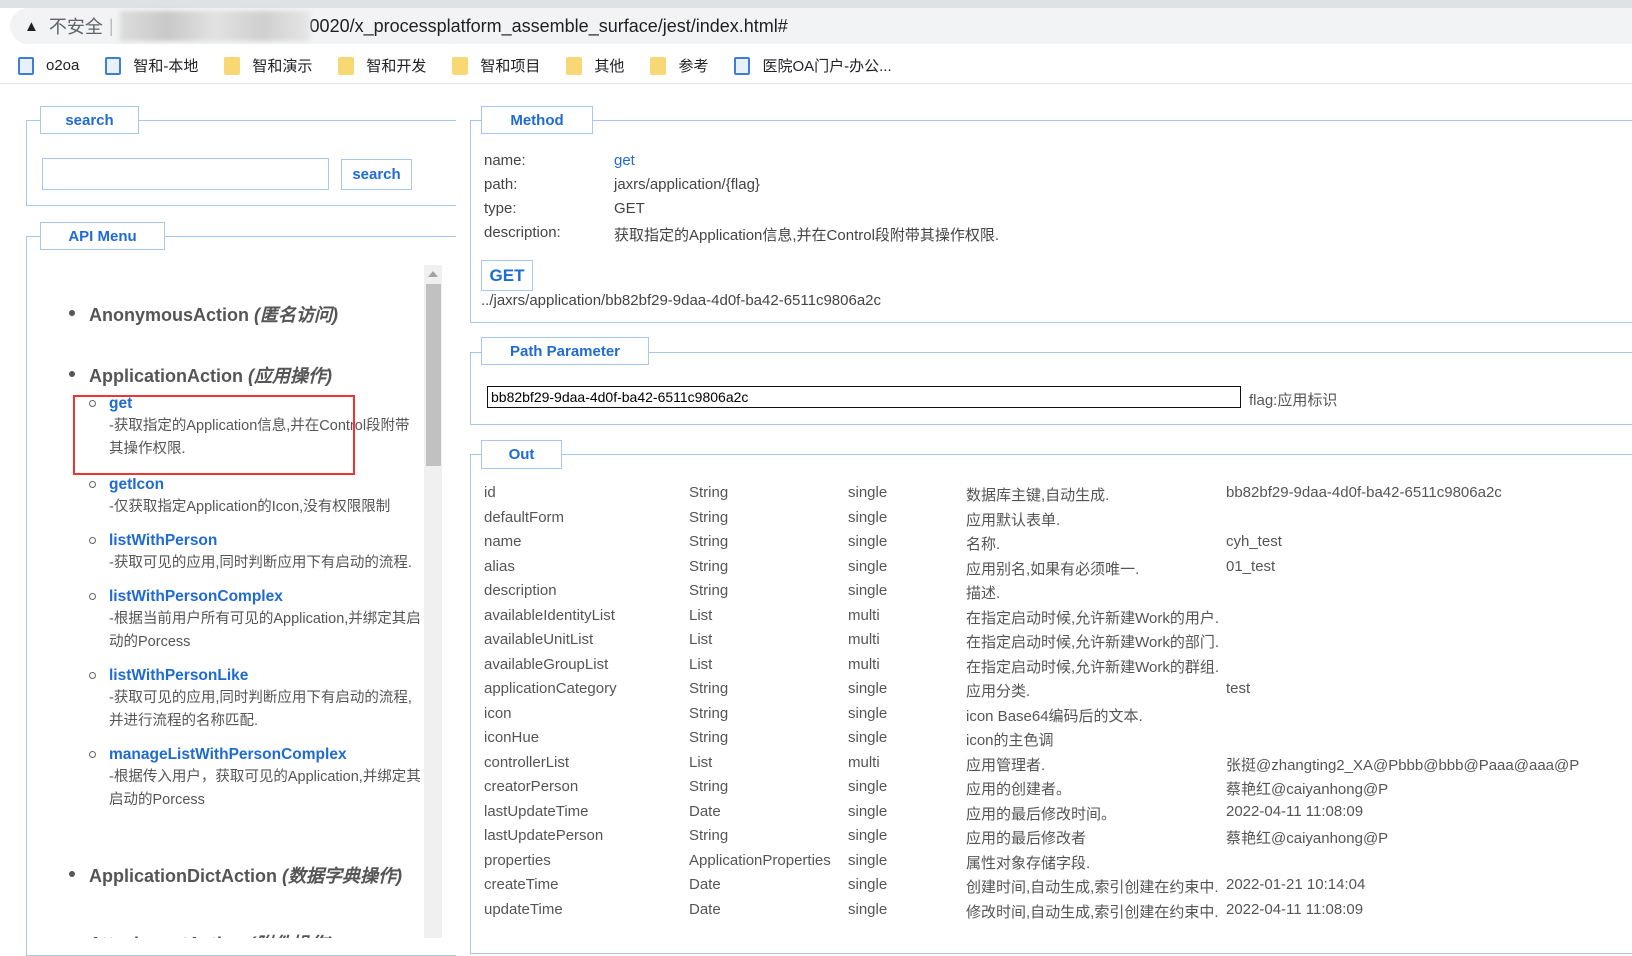  What do you see at coordinates (550, 688) in the screenshot?
I see `field-name: applicationCategory` at bounding box center [550, 688].